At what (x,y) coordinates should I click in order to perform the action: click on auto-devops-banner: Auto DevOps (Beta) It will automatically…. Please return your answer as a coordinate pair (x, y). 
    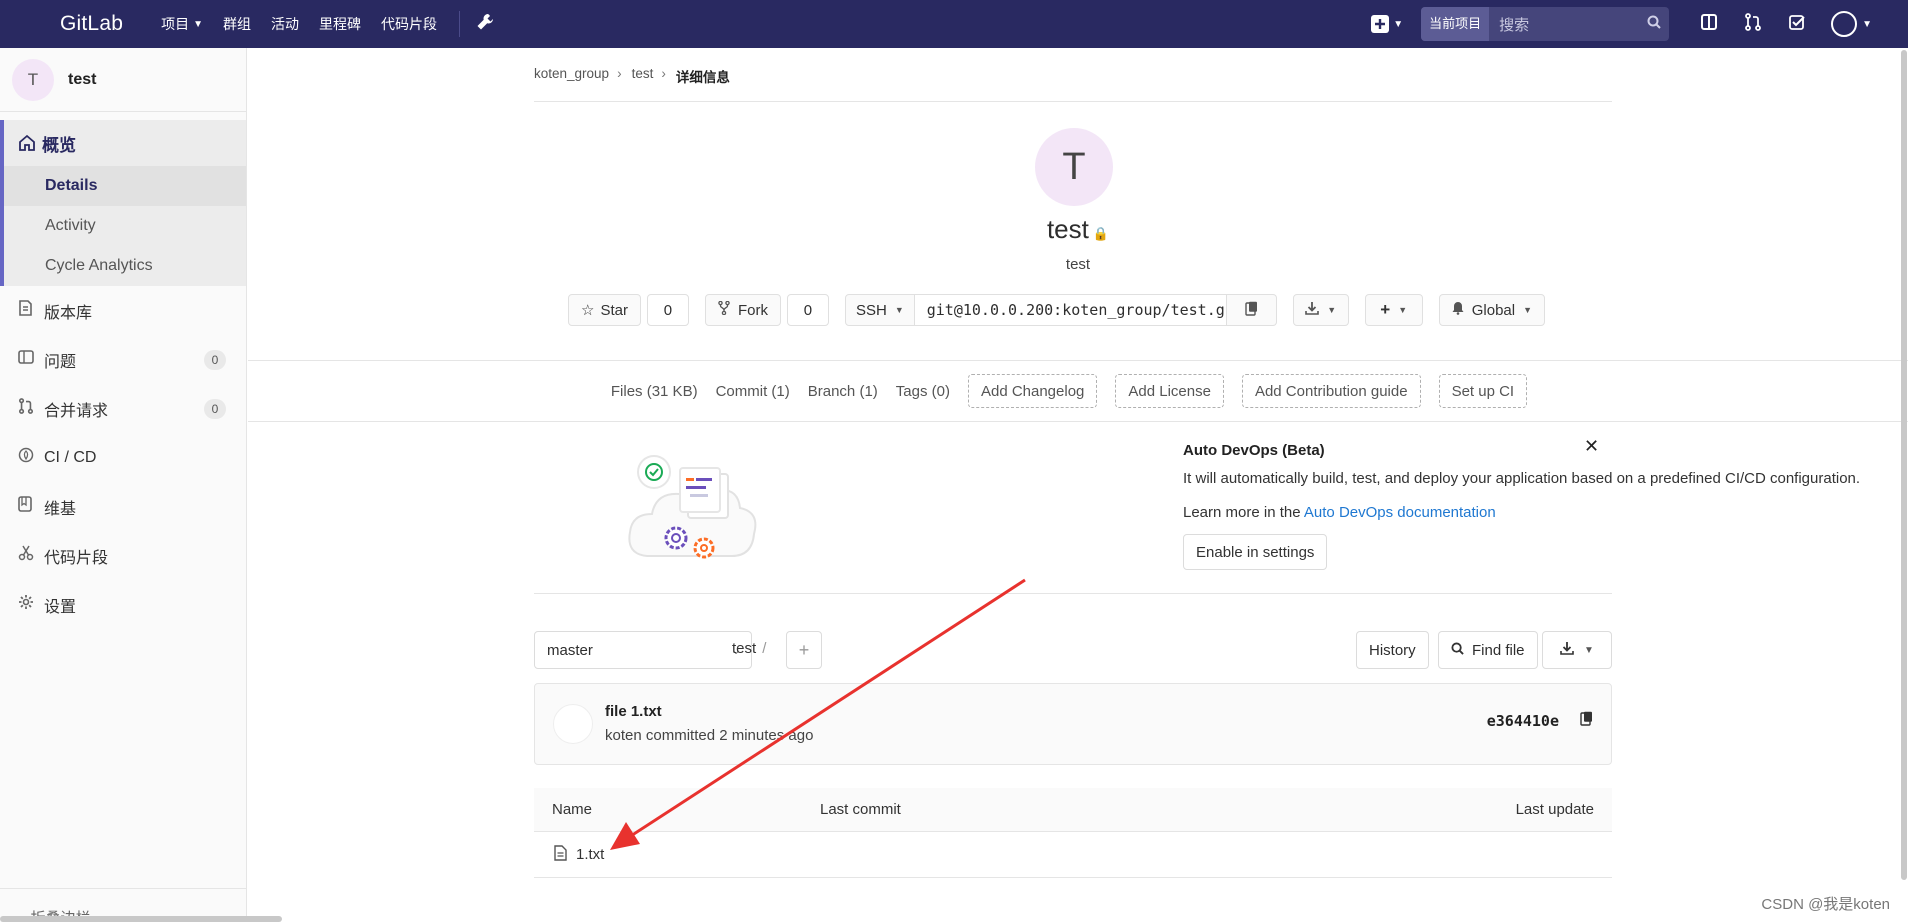
    Looking at the image, I should click on (1197, 508).